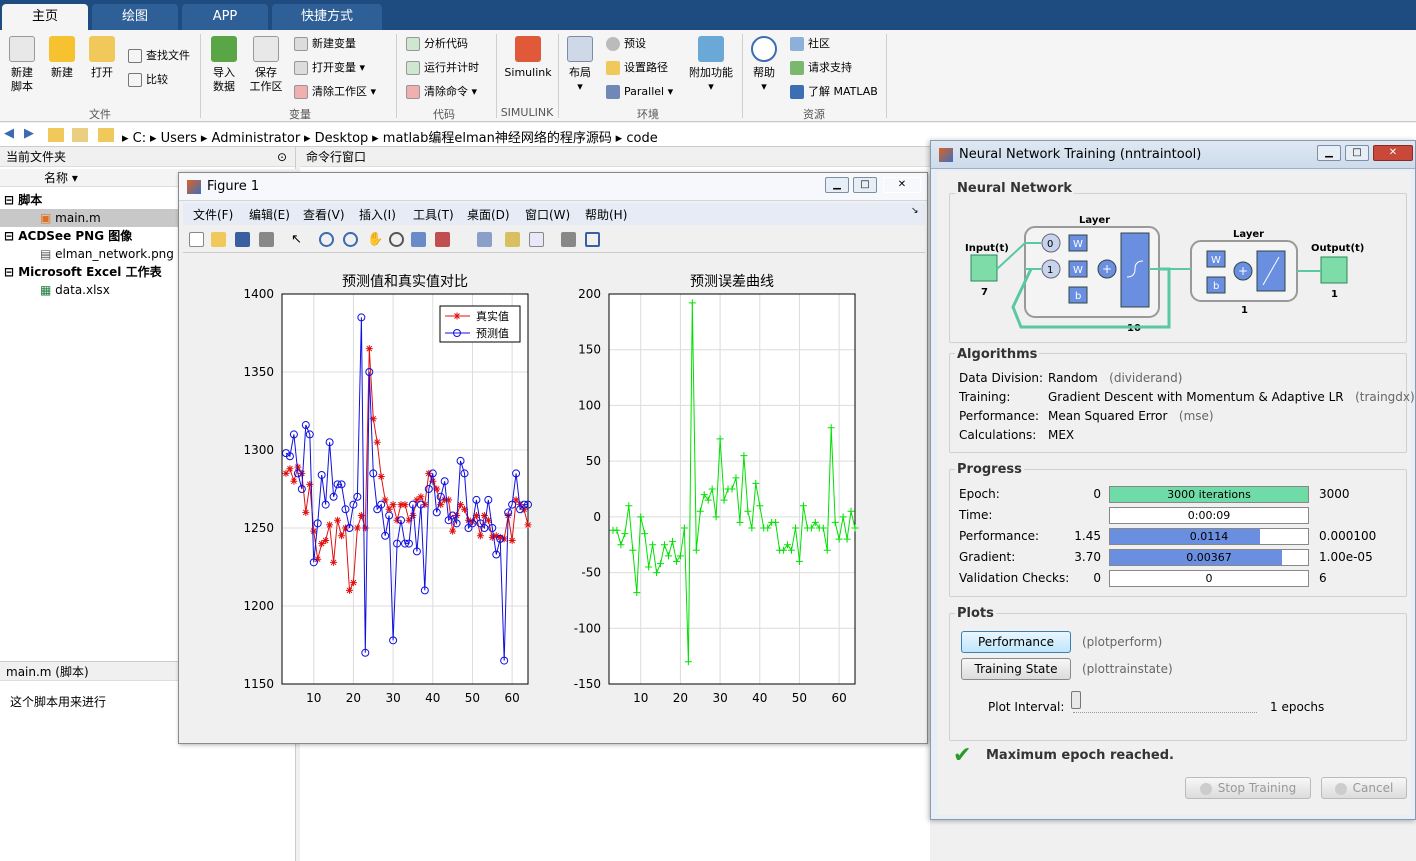 The height and width of the screenshot is (861, 1416). I want to click on run-time-icon, so click(413, 68).